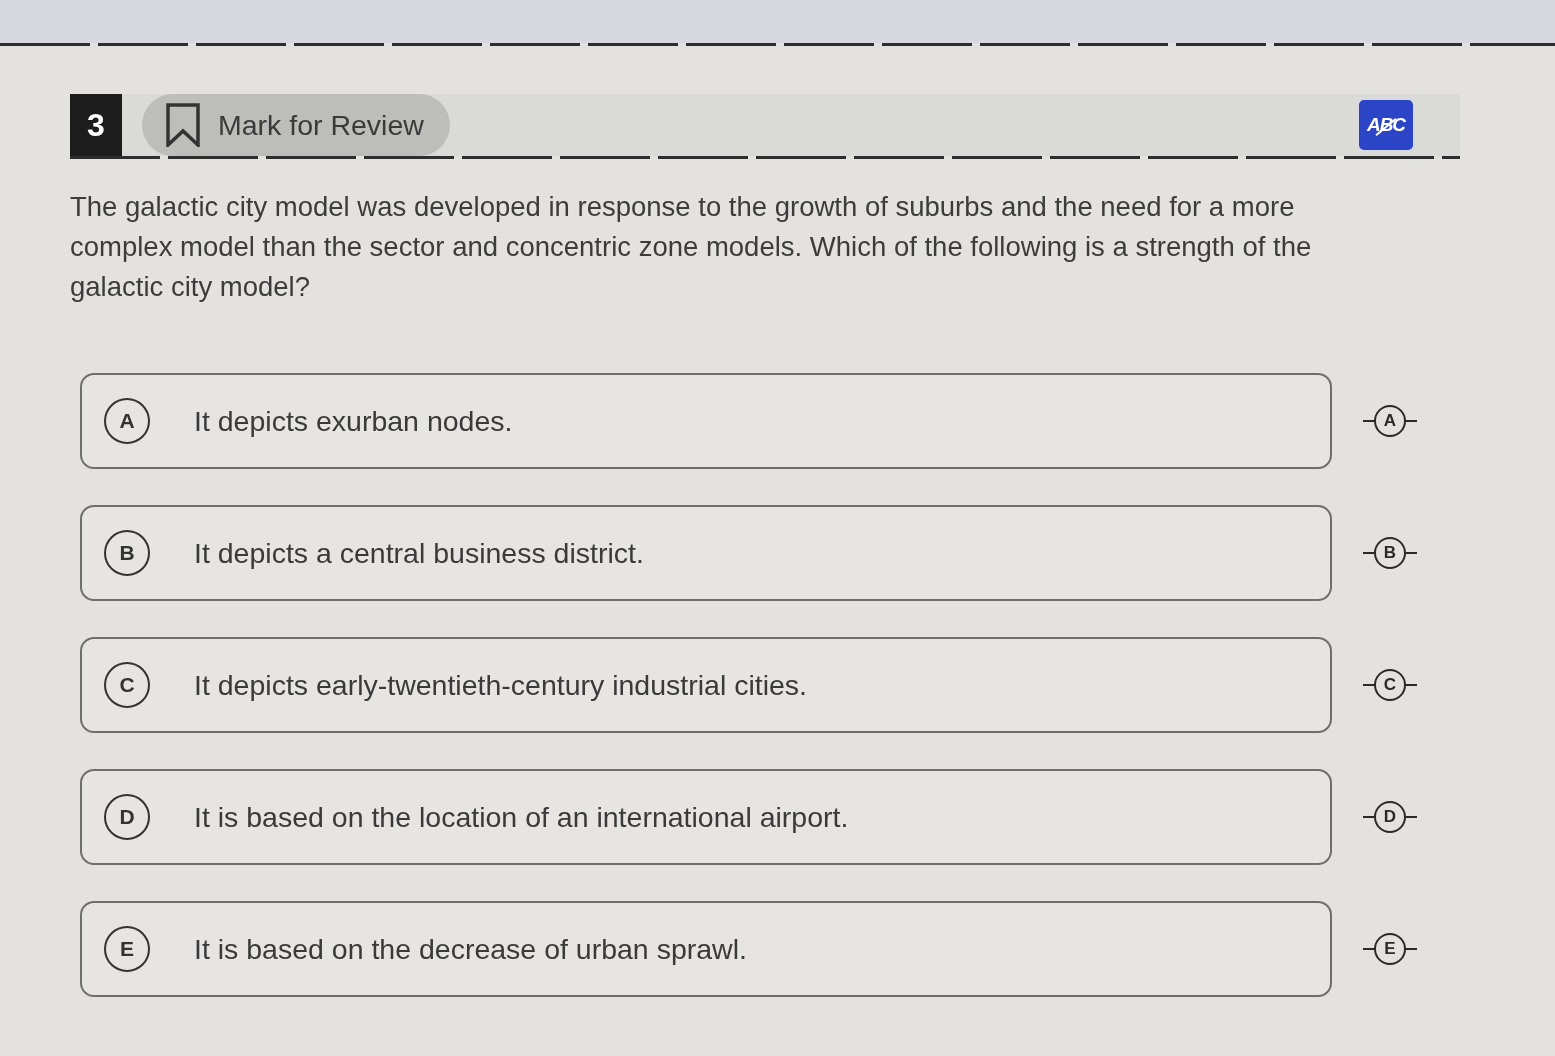  I want to click on answer-choice: B It depicts a central business district., so click(706, 553).